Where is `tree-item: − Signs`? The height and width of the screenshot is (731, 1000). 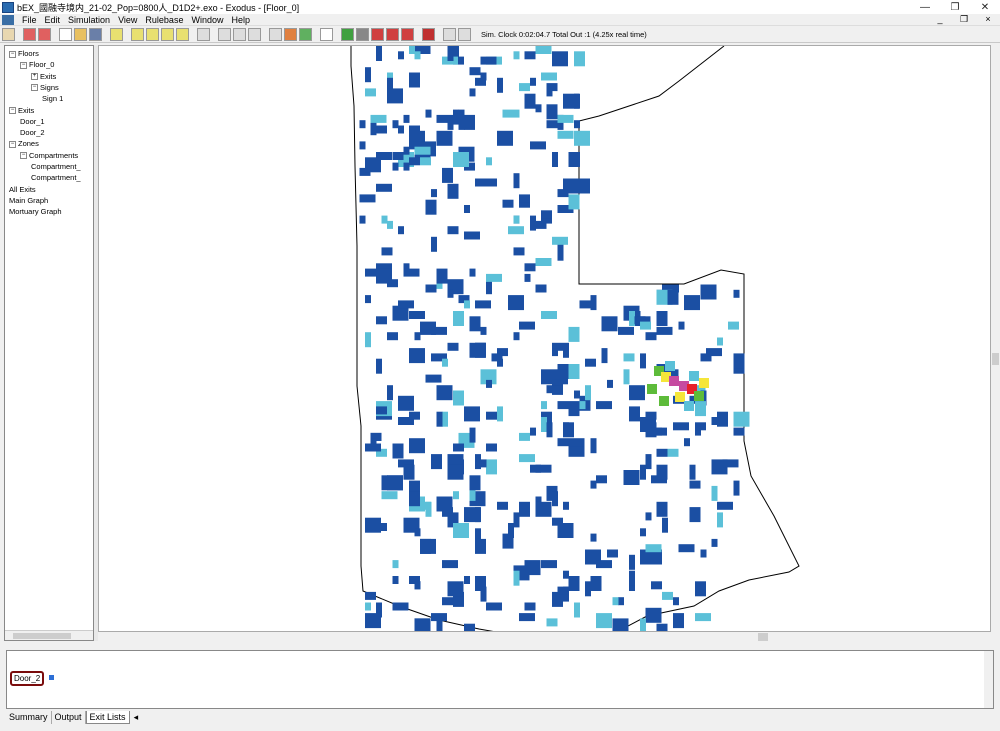
tree-item: − Signs is located at coordinates (45, 87).